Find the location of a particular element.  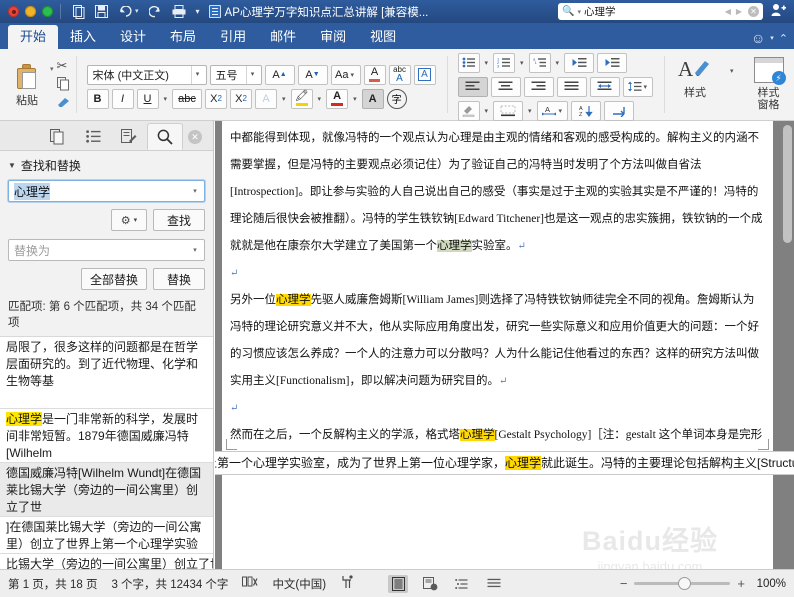

numbered-list-caret: ▾ is located at coordinates (522, 63).